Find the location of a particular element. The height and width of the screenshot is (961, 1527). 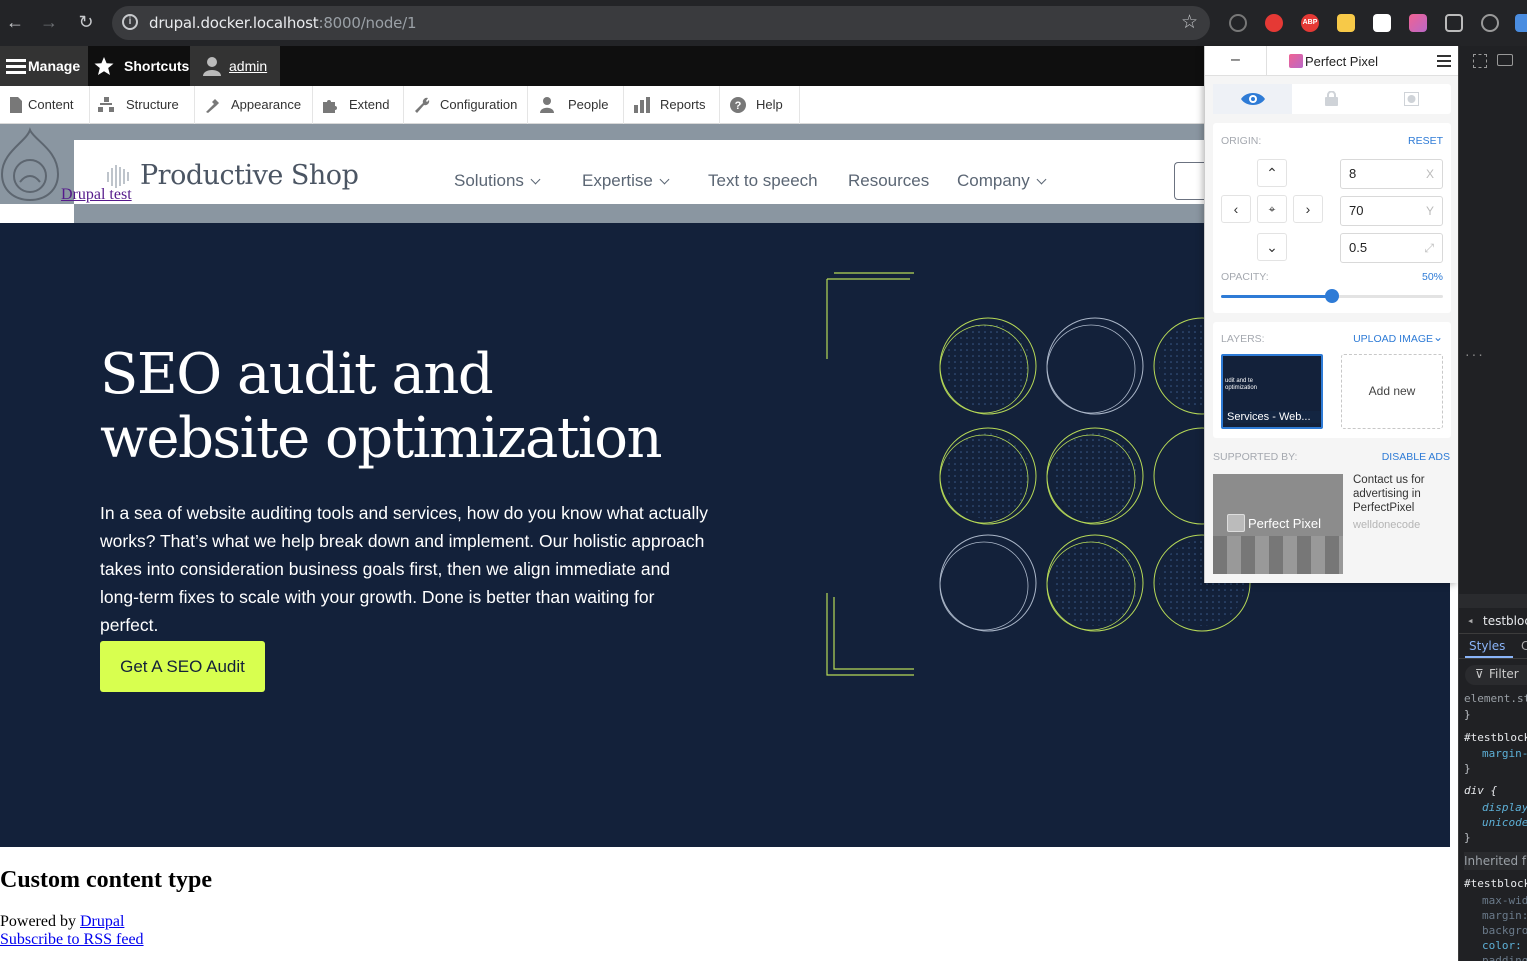

origin-y-input: 70 Y is located at coordinates (1391, 211).